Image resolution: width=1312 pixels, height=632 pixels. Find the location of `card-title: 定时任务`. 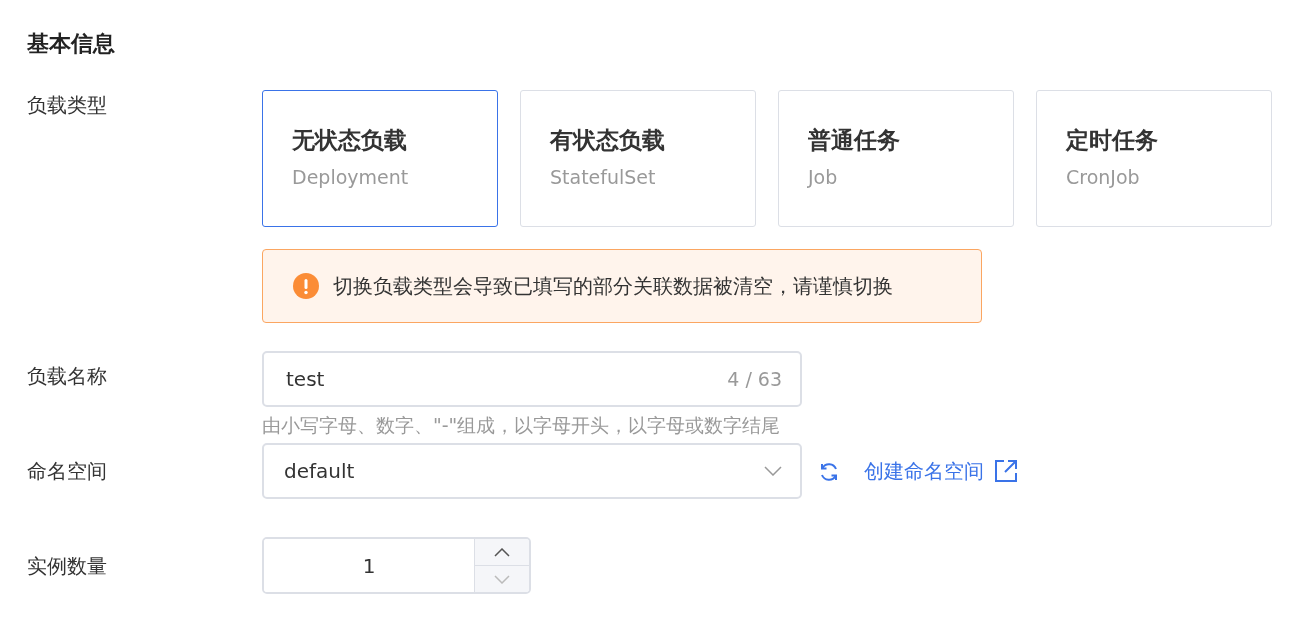

card-title: 定时任务 is located at coordinates (1112, 140).